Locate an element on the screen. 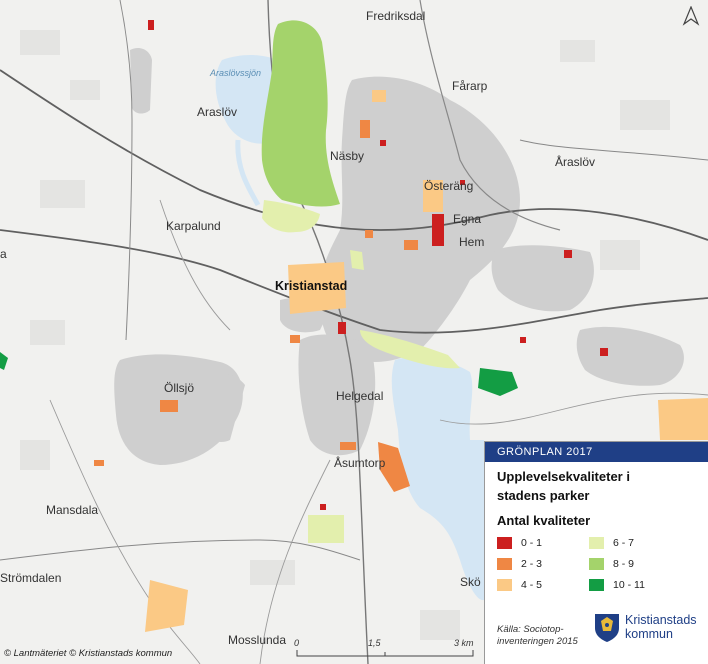 The image size is (708, 664). label-osterang: Österäng is located at coordinates (448, 186).